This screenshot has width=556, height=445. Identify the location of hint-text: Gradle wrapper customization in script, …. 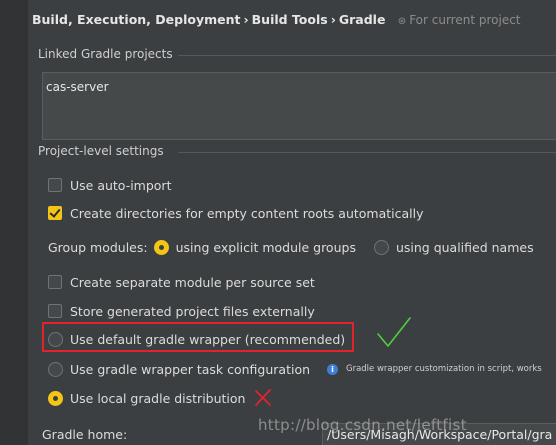
(444, 369).